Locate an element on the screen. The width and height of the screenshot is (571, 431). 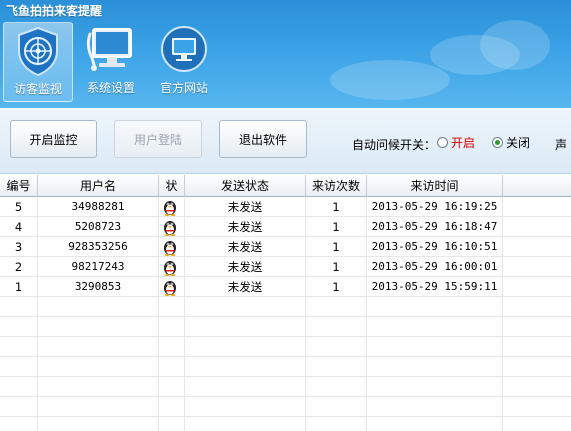
monitor-settings-icon is located at coordinates (109, 49).